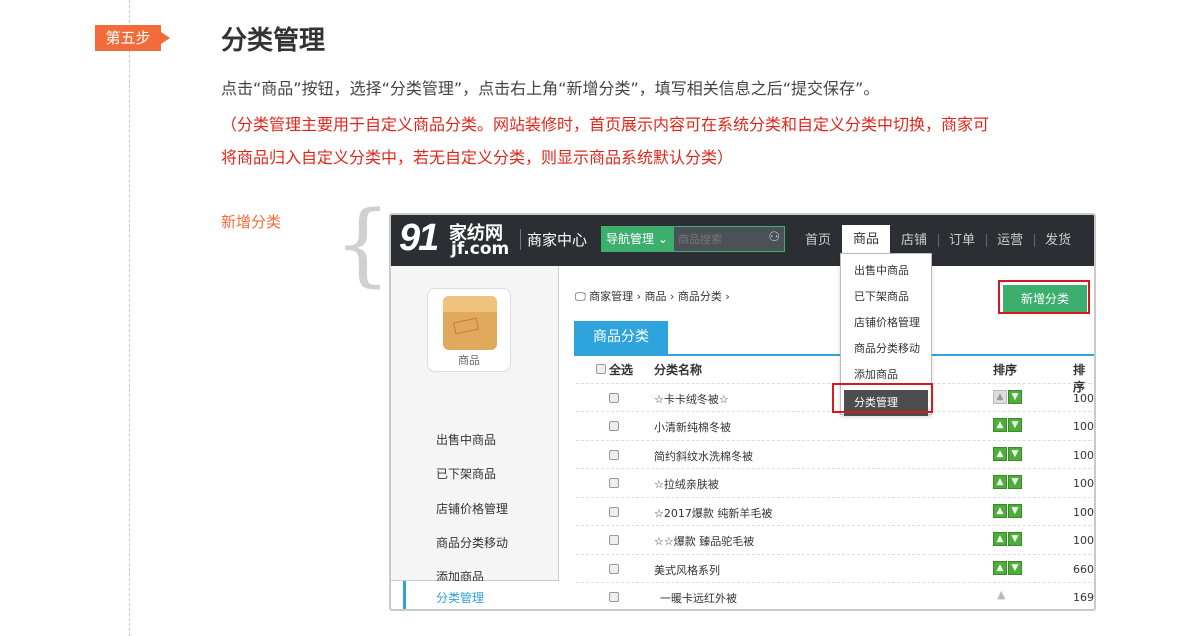  I want to click on binoculars-icon: ⚇, so click(774, 237).